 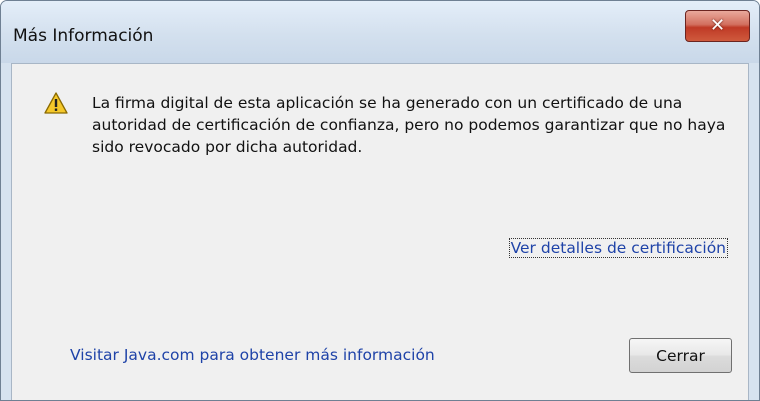 What do you see at coordinates (56, 103) in the screenshot?
I see `warning-icon` at bounding box center [56, 103].